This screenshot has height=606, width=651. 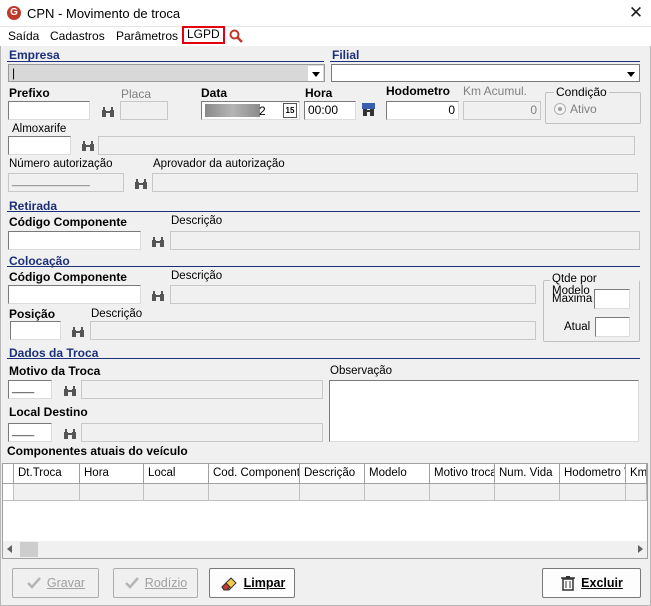 What do you see at coordinates (9, 549) in the screenshot?
I see `scroll-left-icon` at bounding box center [9, 549].